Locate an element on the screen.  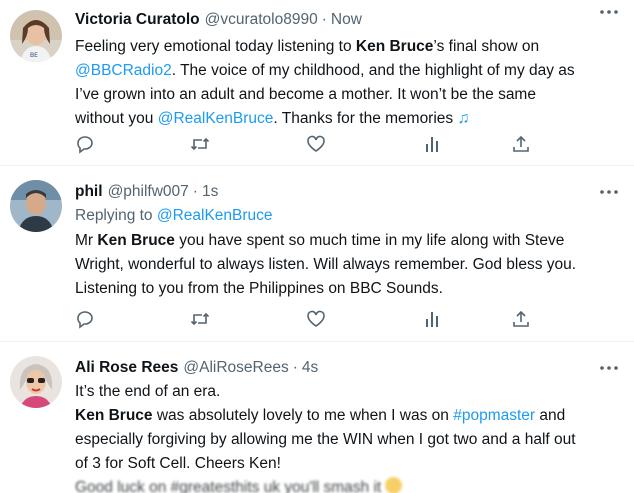
replying-to: Replying to @RealKenBruce is located at coordinates (174, 215).